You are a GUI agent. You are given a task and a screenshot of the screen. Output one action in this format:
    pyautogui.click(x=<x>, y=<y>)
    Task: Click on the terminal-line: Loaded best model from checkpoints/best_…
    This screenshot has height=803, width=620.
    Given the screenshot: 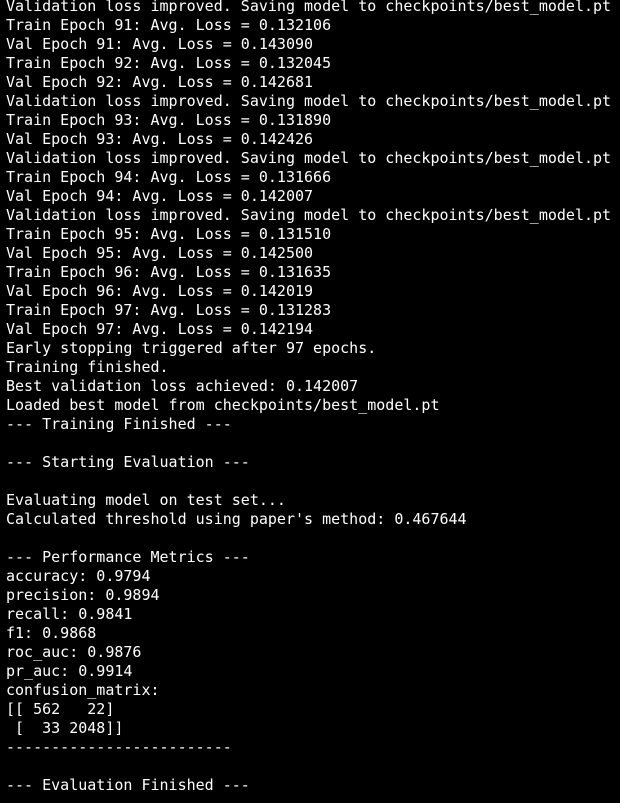 What is the action you would take?
    pyautogui.click(x=223, y=405)
    